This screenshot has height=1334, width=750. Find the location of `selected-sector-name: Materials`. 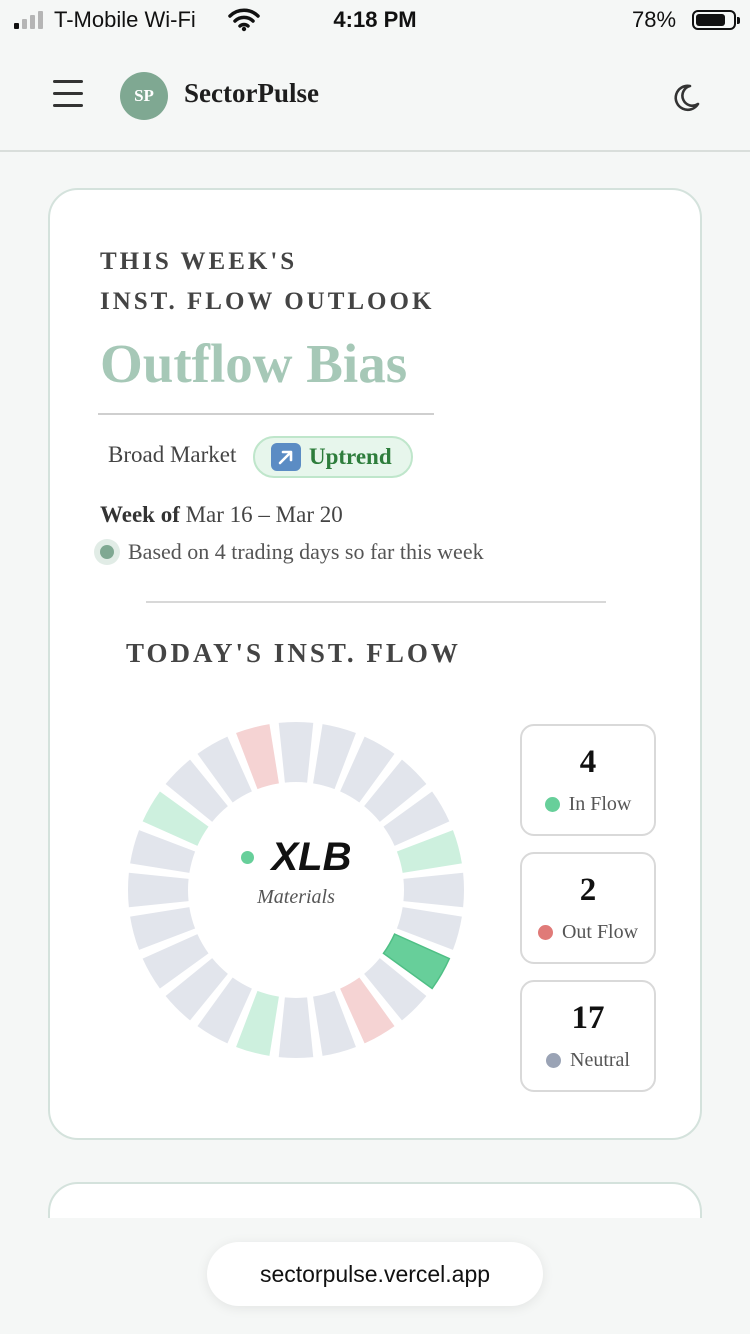

selected-sector-name: Materials is located at coordinates (296, 897).